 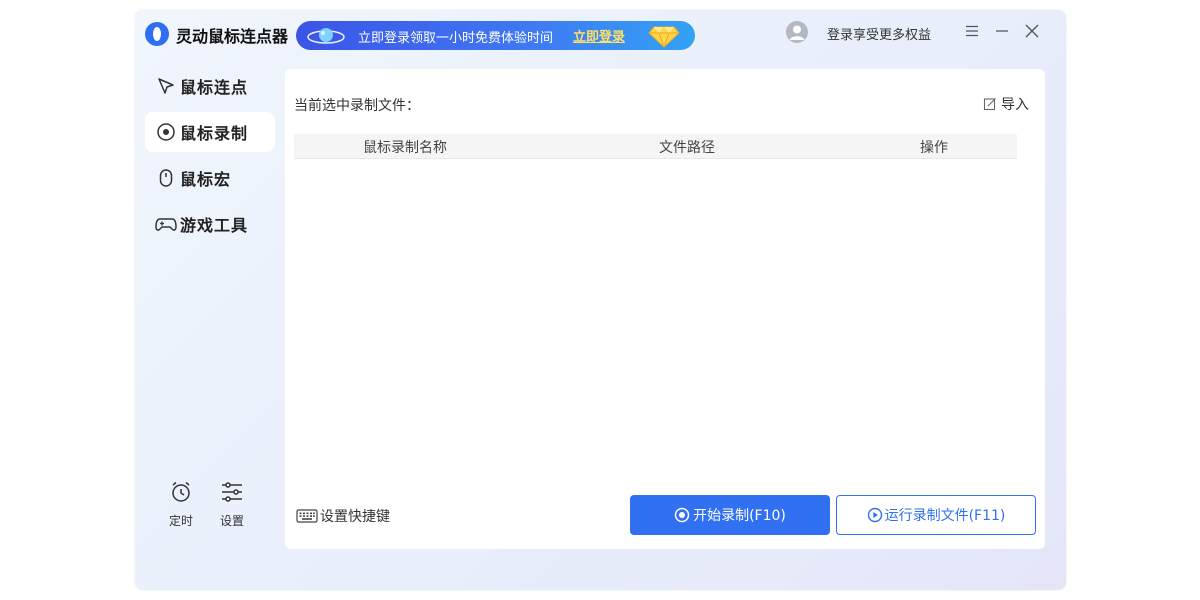 What do you see at coordinates (1032, 31) in the screenshot?
I see `close-icon` at bounding box center [1032, 31].